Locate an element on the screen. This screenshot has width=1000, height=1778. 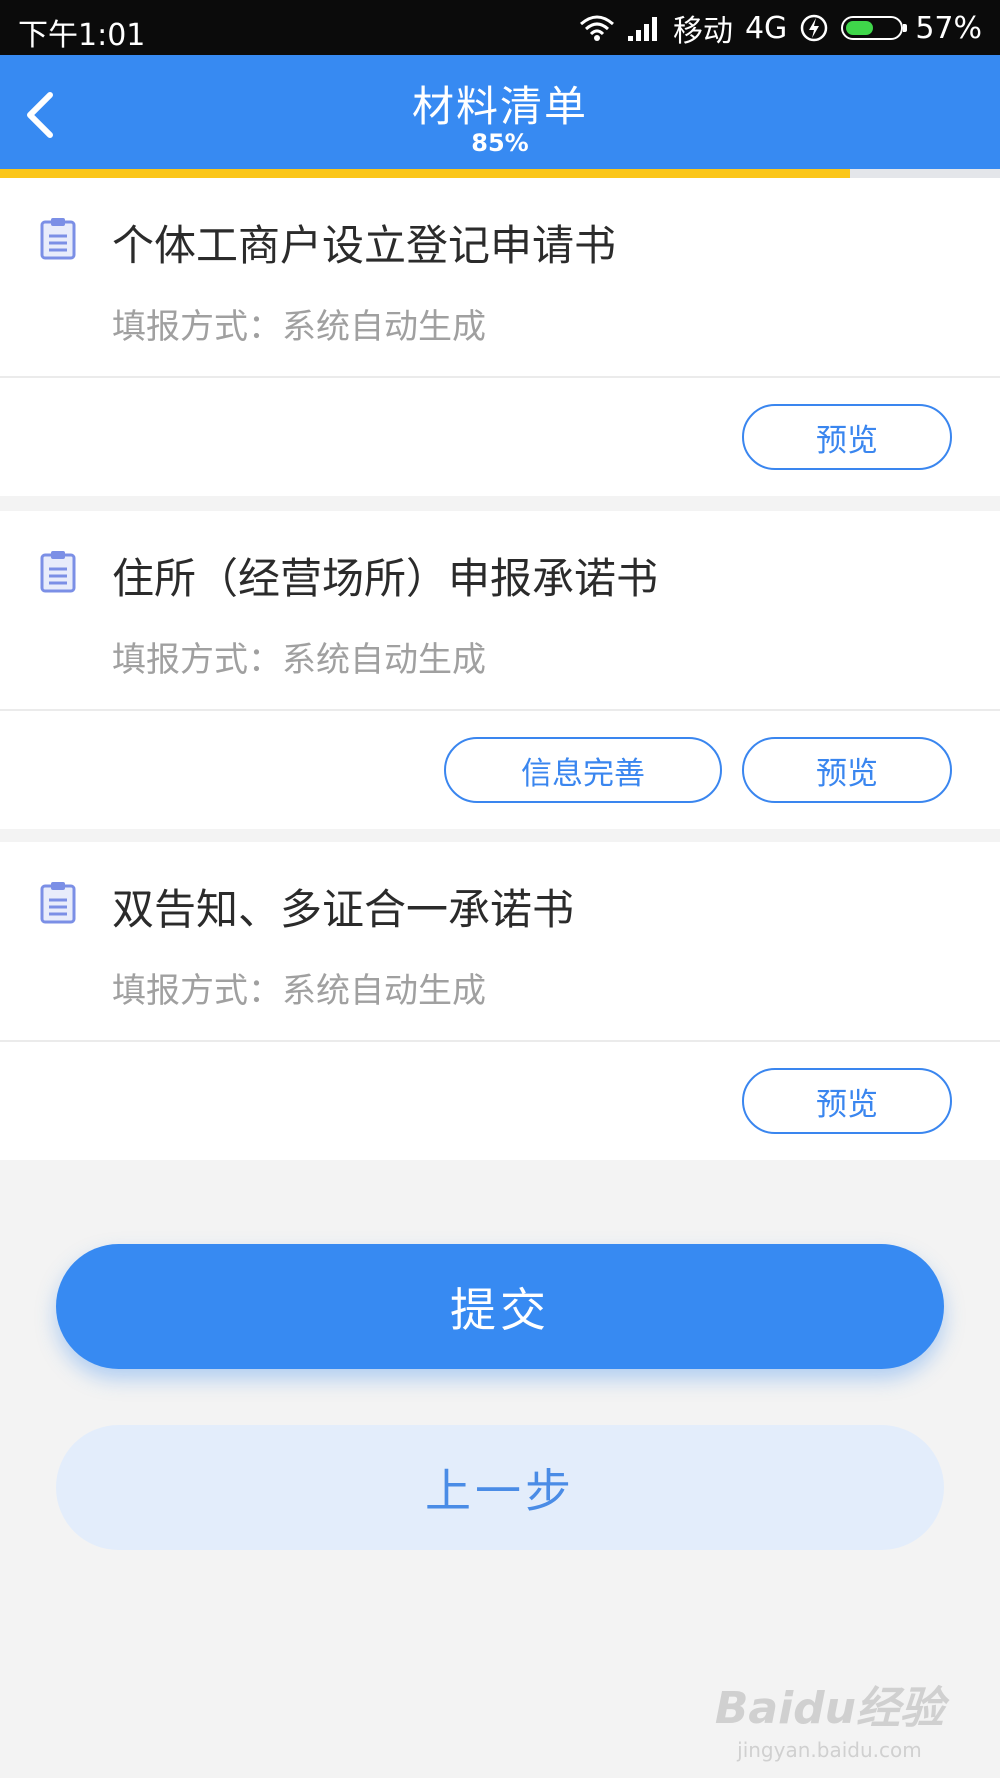
carrier-label: 移动 is located at coordinates (702, 31).